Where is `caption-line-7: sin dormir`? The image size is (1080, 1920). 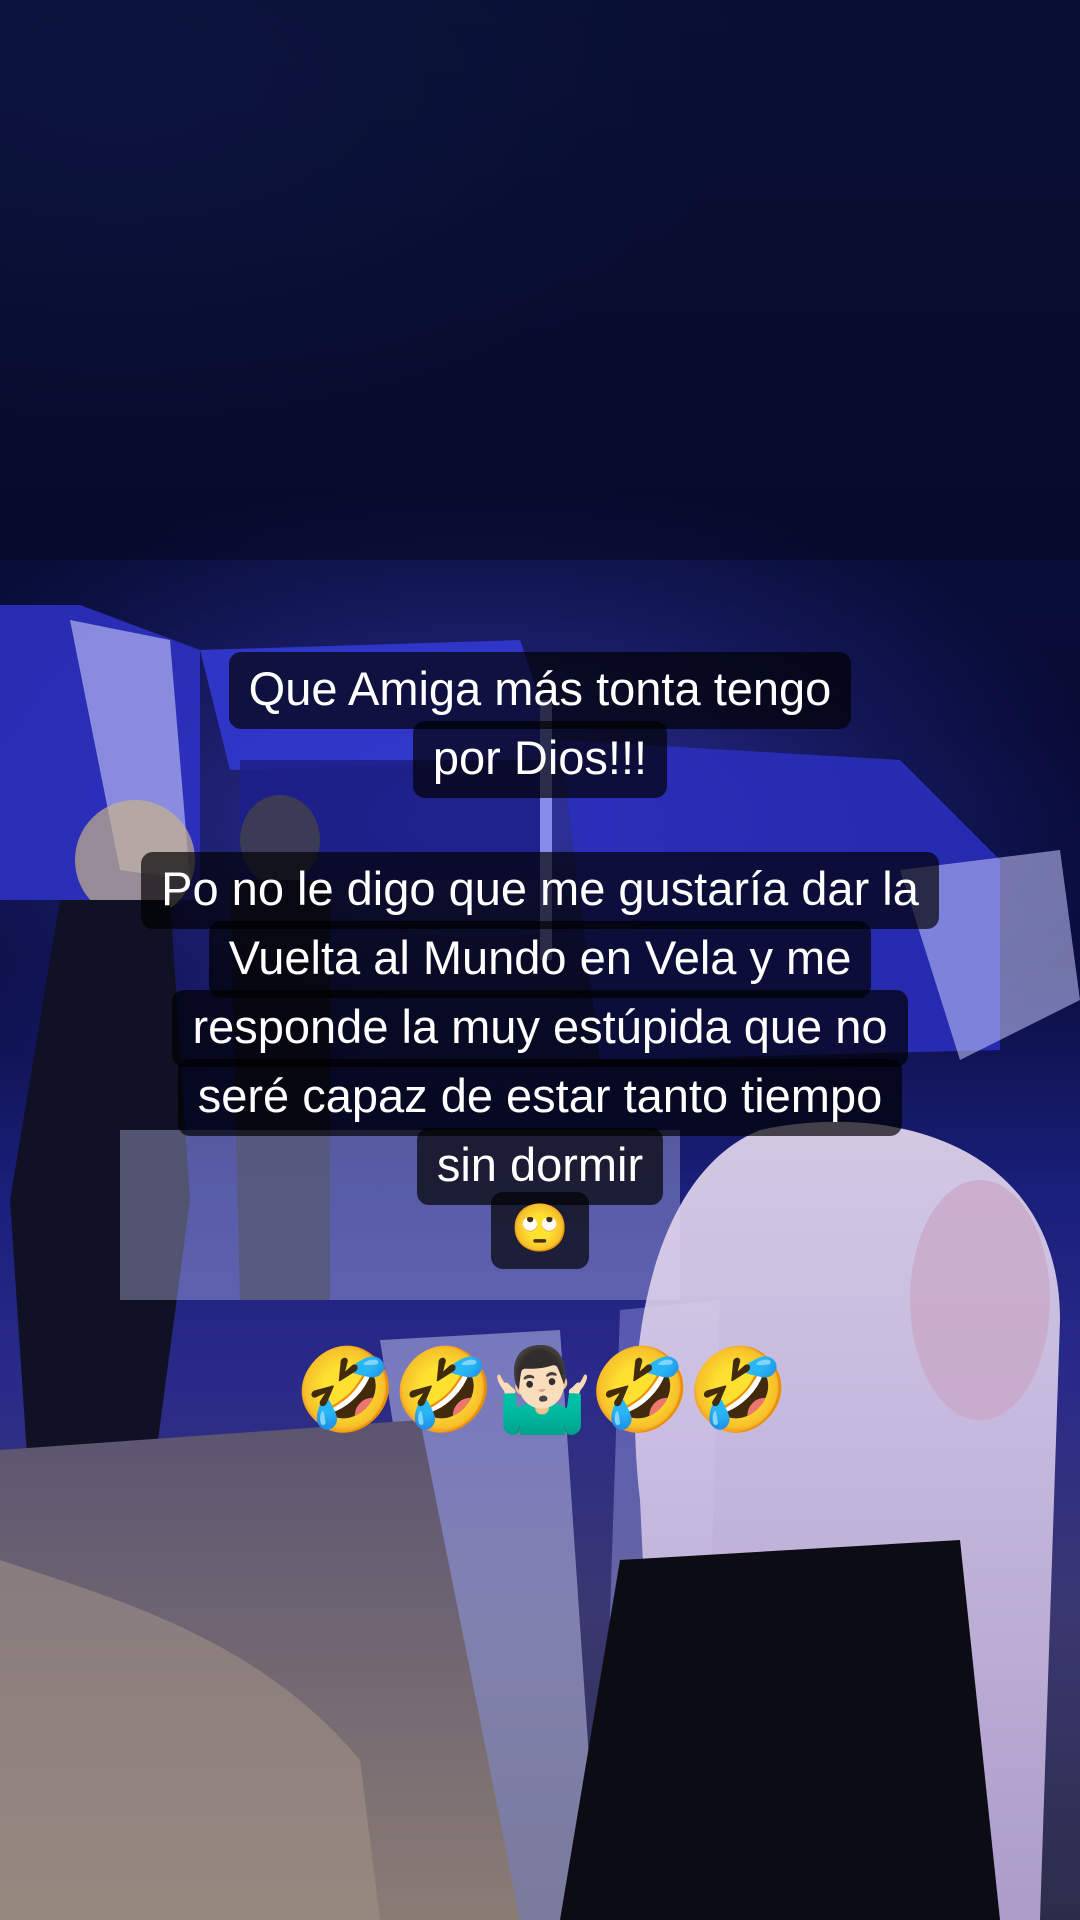 caption-line-7: sin dormir is located at coordinates (540, 1166).